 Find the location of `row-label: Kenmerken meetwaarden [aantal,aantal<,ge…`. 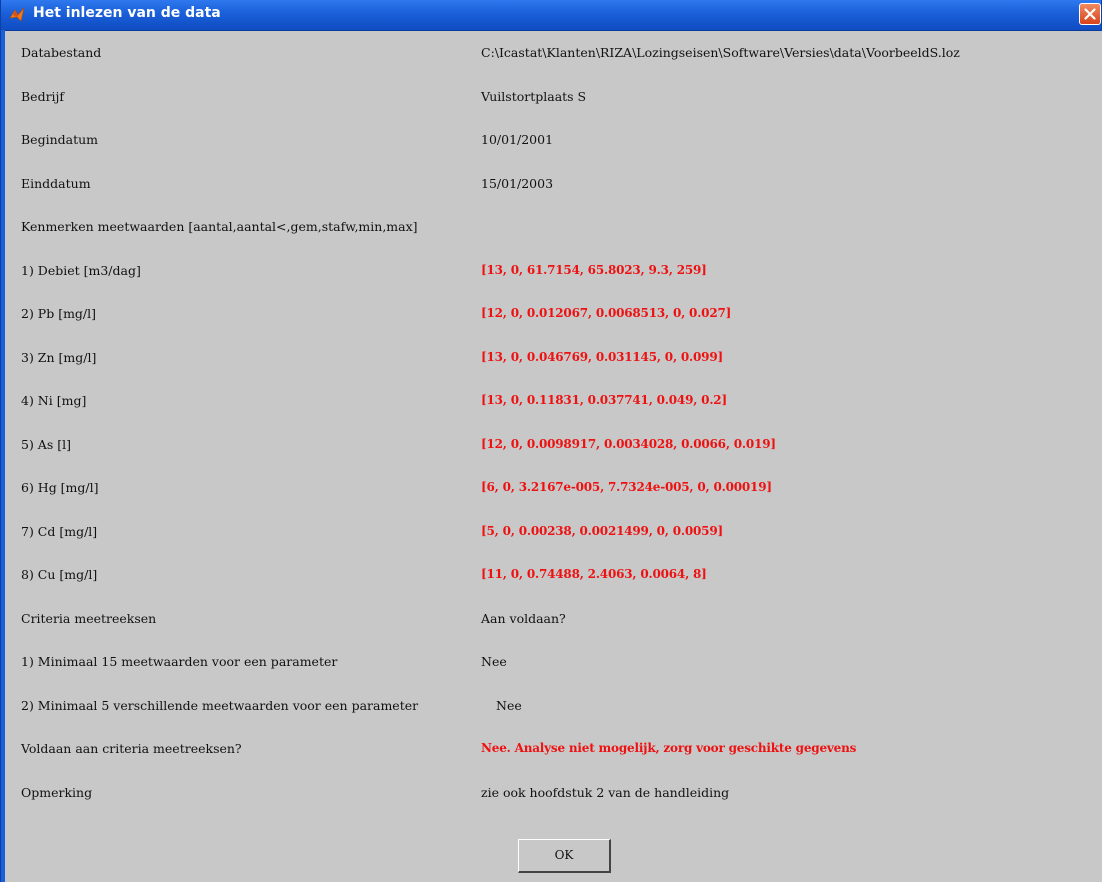

row-label: Kenmerken meetwaarden [aantal,aantal<,ge… is located at coordinates (219, 226).